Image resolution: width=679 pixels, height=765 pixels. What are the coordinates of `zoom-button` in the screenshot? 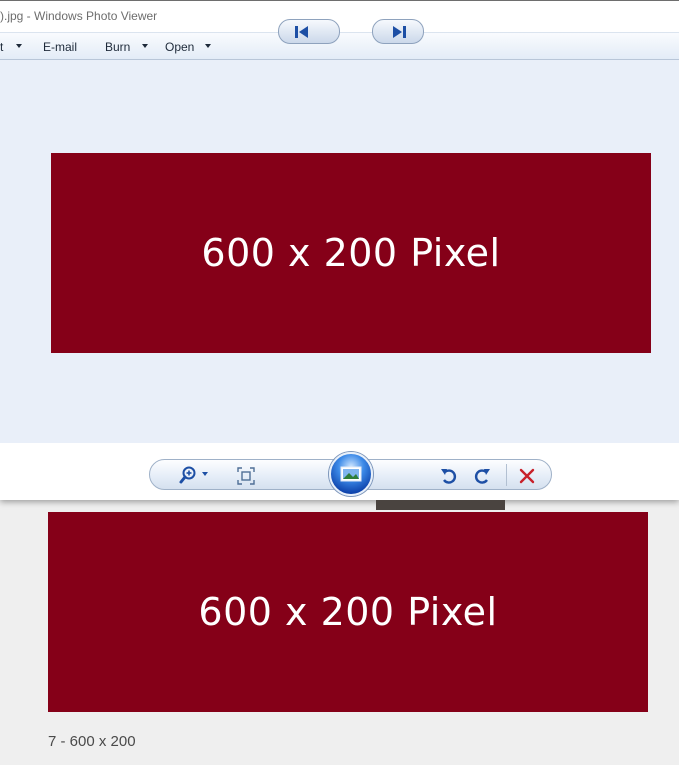 It's located at (194, 475).